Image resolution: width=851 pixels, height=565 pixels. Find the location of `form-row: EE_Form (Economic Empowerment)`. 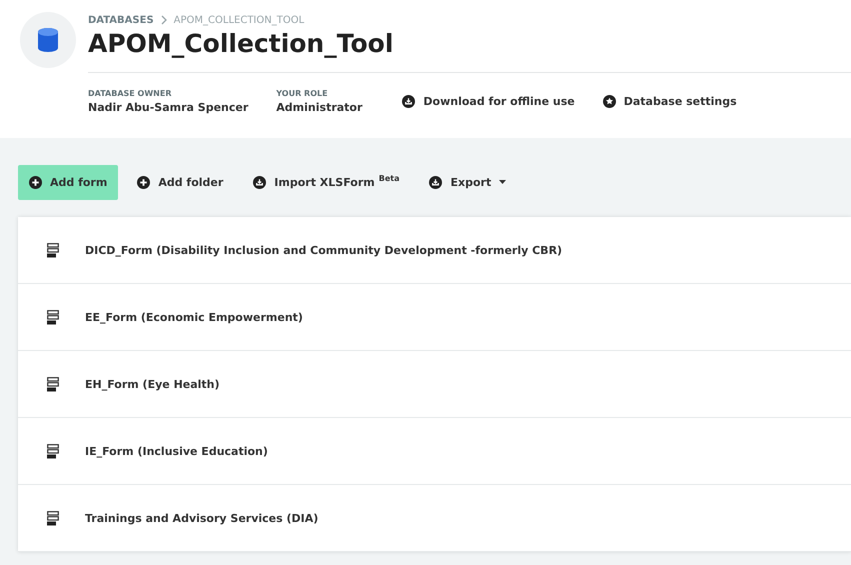

form-row: EE_Form (Economic Empowerment) is located at coordinates (434, 317).